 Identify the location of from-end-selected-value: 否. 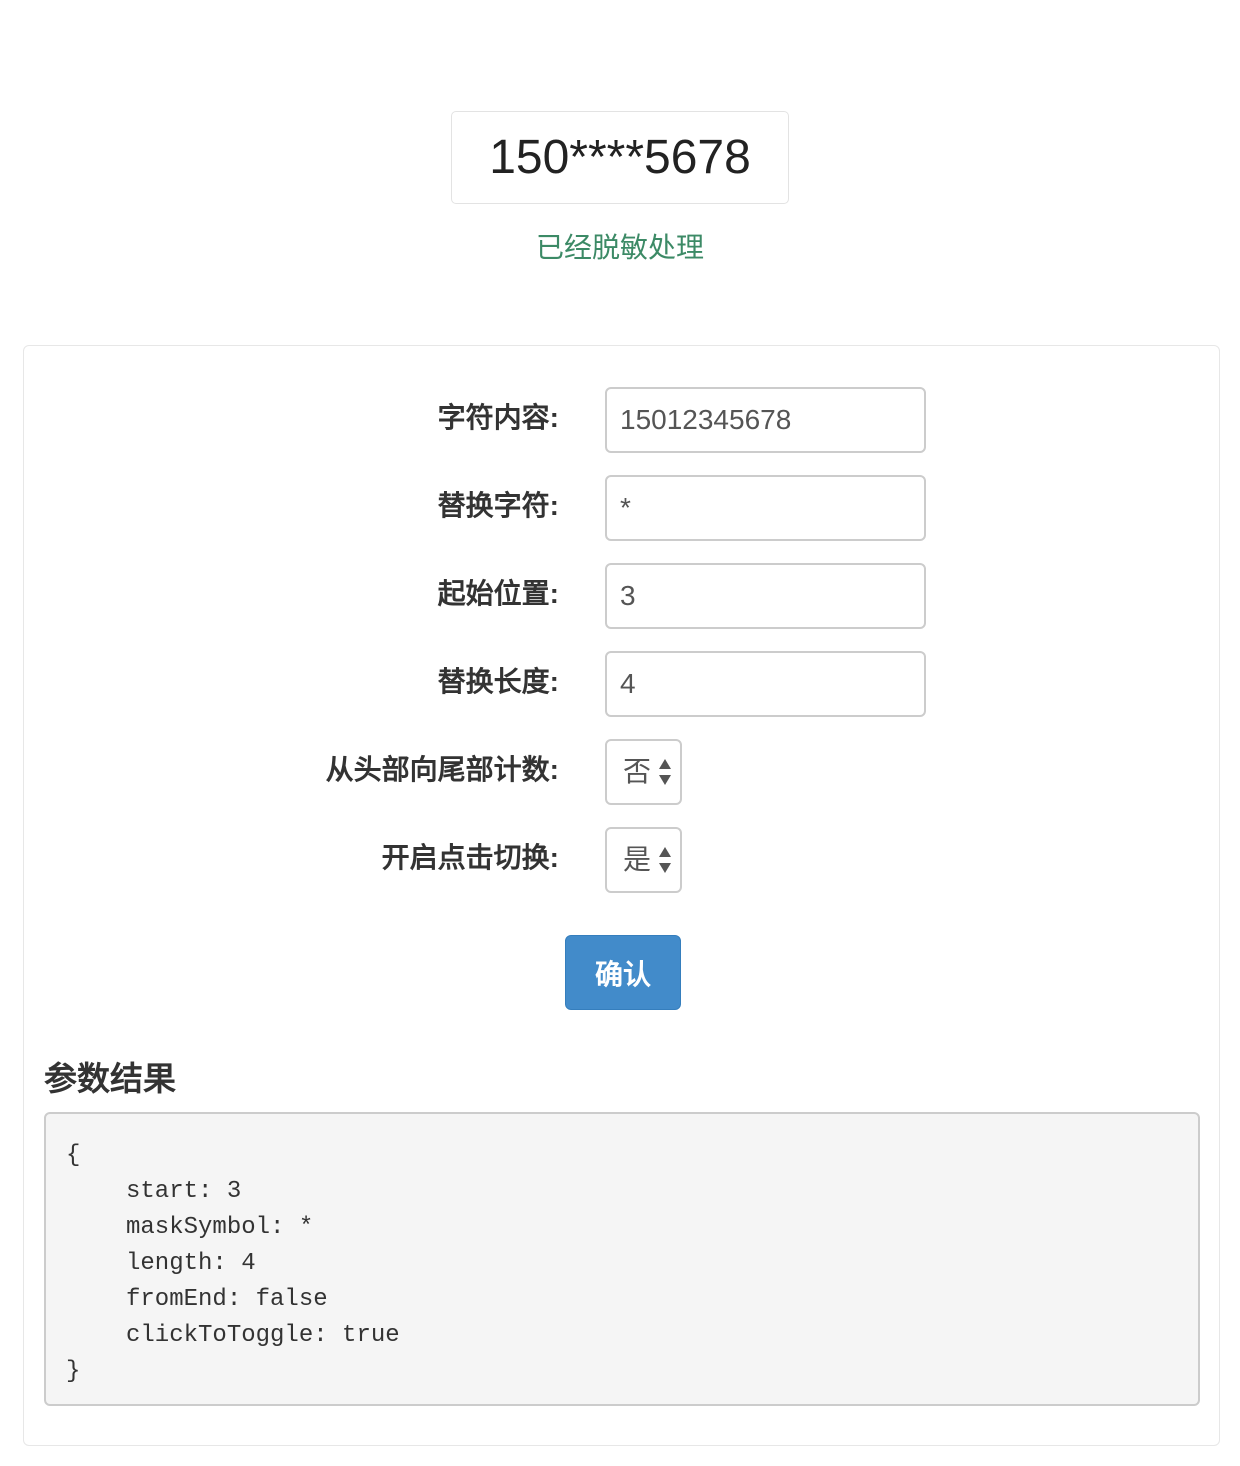
(637, 771).